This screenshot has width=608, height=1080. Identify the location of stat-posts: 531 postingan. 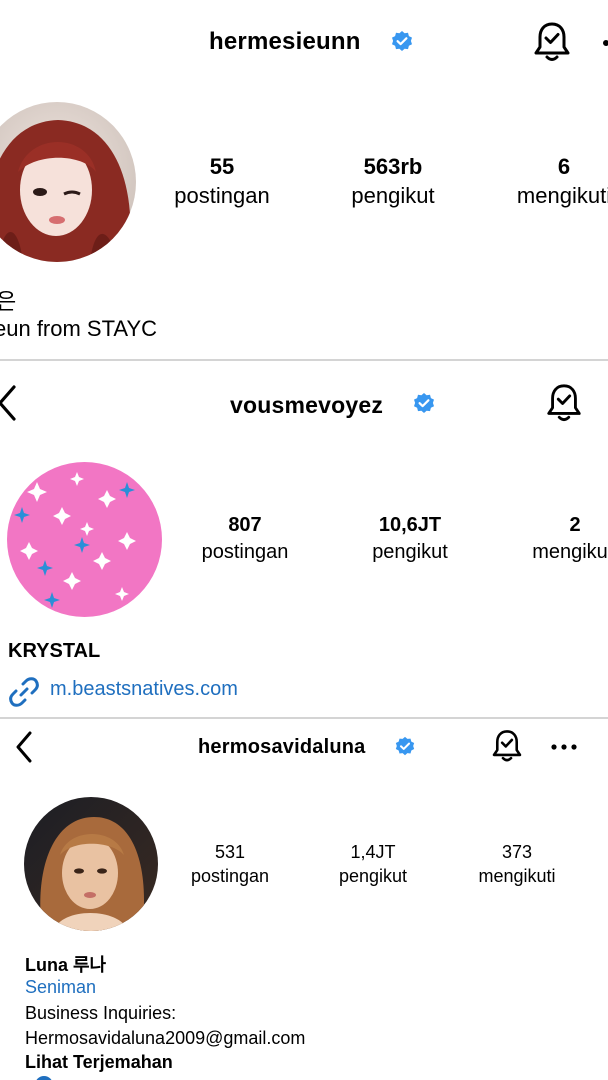
(230, 864).